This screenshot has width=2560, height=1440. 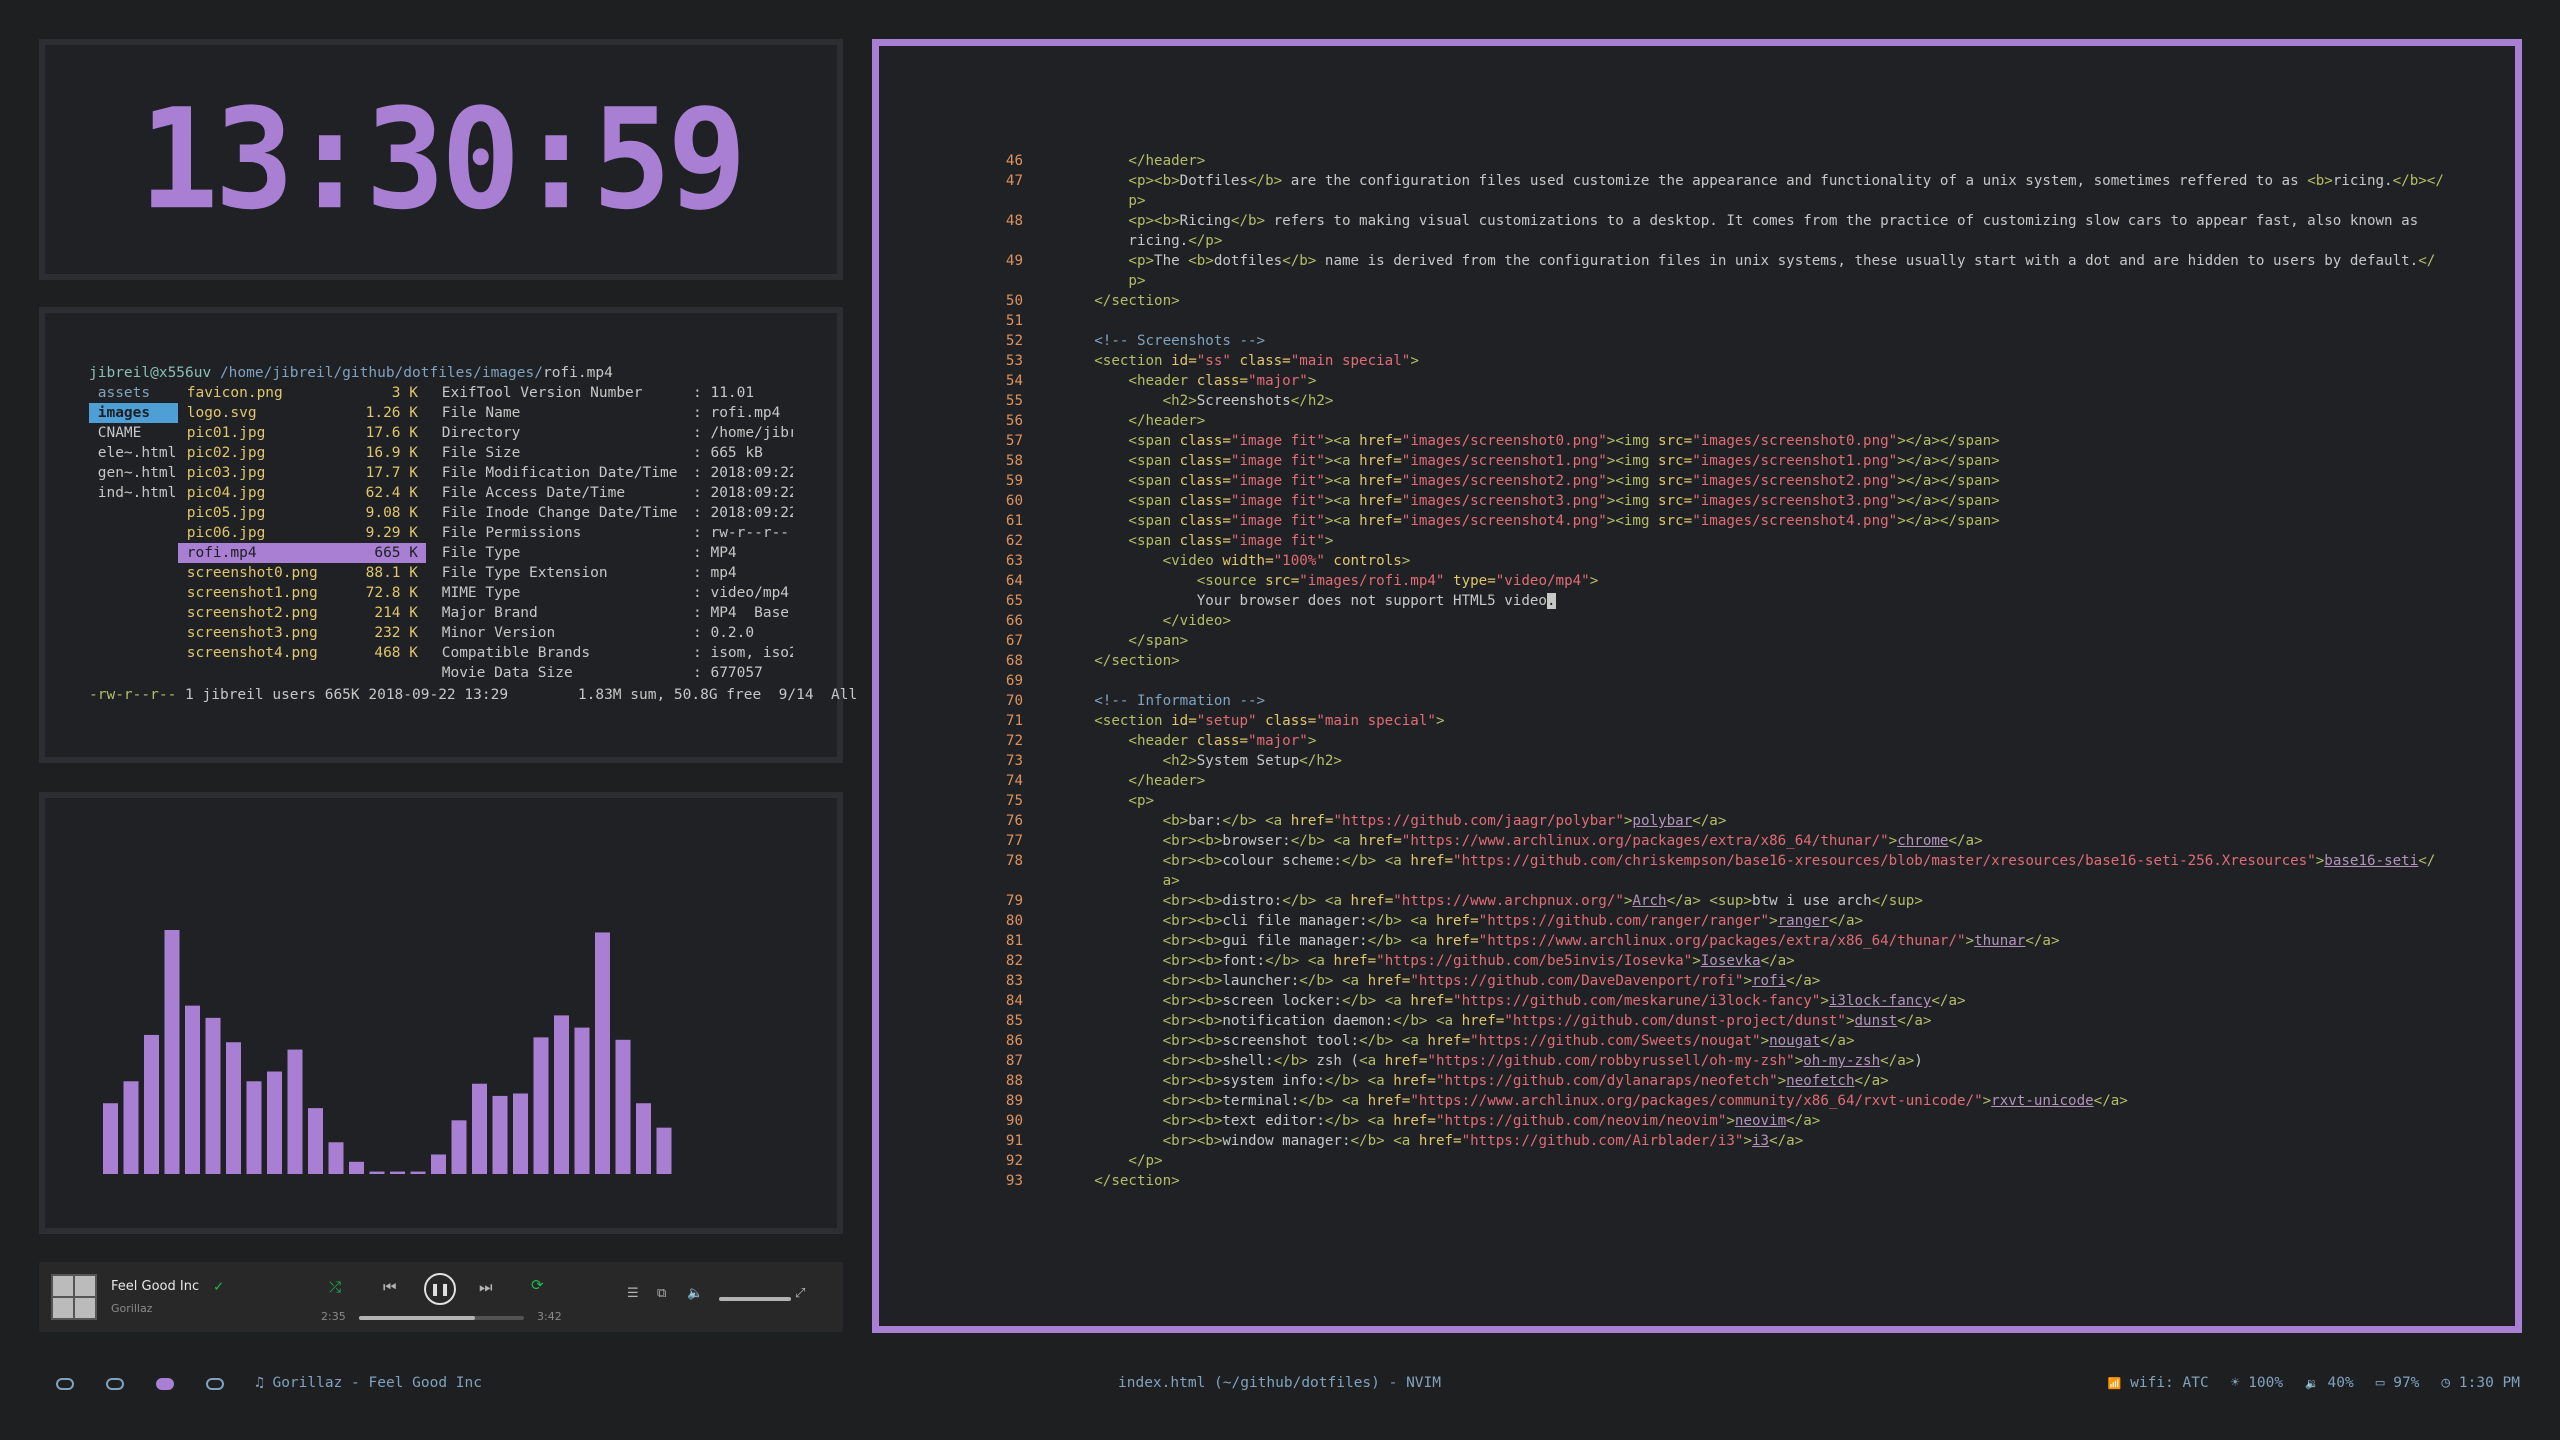 What do you see at coordinates (1713, 741) in the screenshot?
I see `code-line: 72 <header class="major">` at bounding box center [1713, 741].